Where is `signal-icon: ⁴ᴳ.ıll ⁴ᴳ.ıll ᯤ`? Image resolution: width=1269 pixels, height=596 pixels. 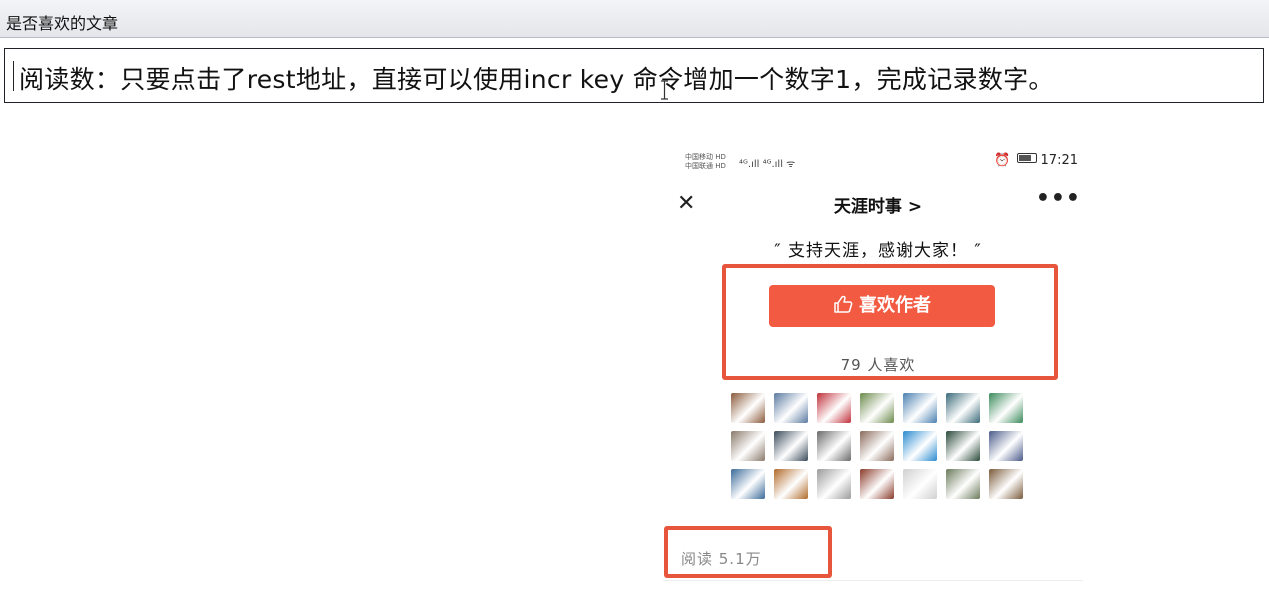 signal-icon: ⁴ᴳ.ıll ⁴ᴳ.ıll ᯤ is located at coordinates (767, 164).